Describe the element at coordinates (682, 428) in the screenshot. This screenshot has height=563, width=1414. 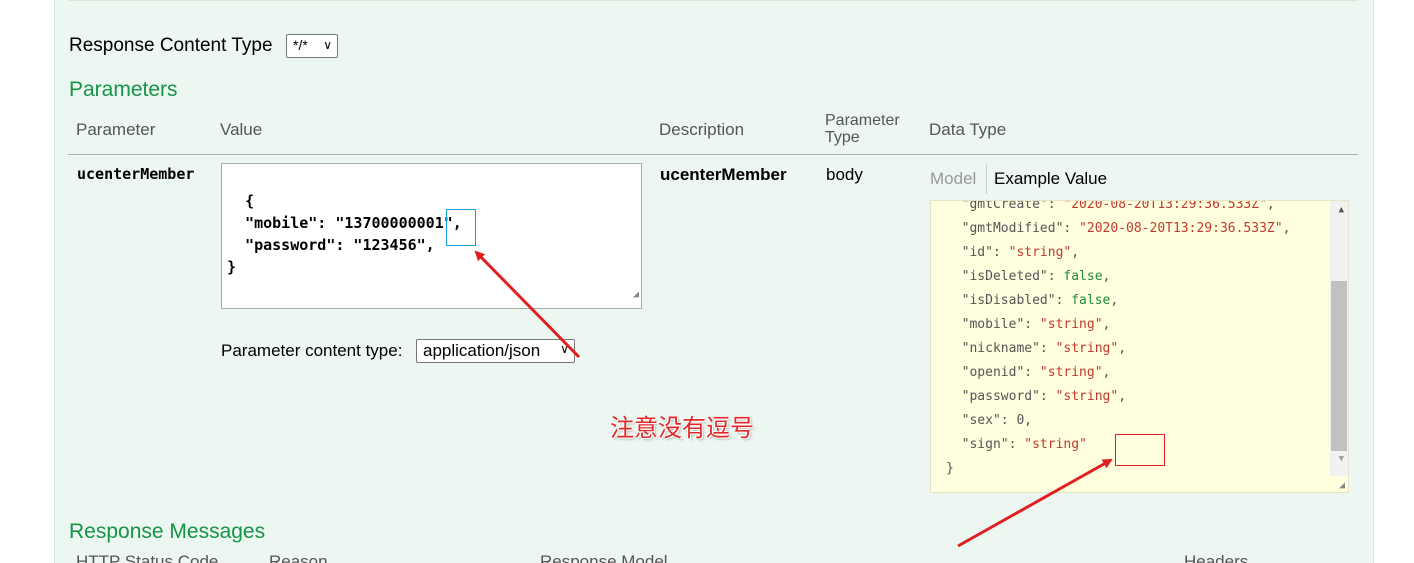
I see `annotation-text: 注意没有逗号` at that location.